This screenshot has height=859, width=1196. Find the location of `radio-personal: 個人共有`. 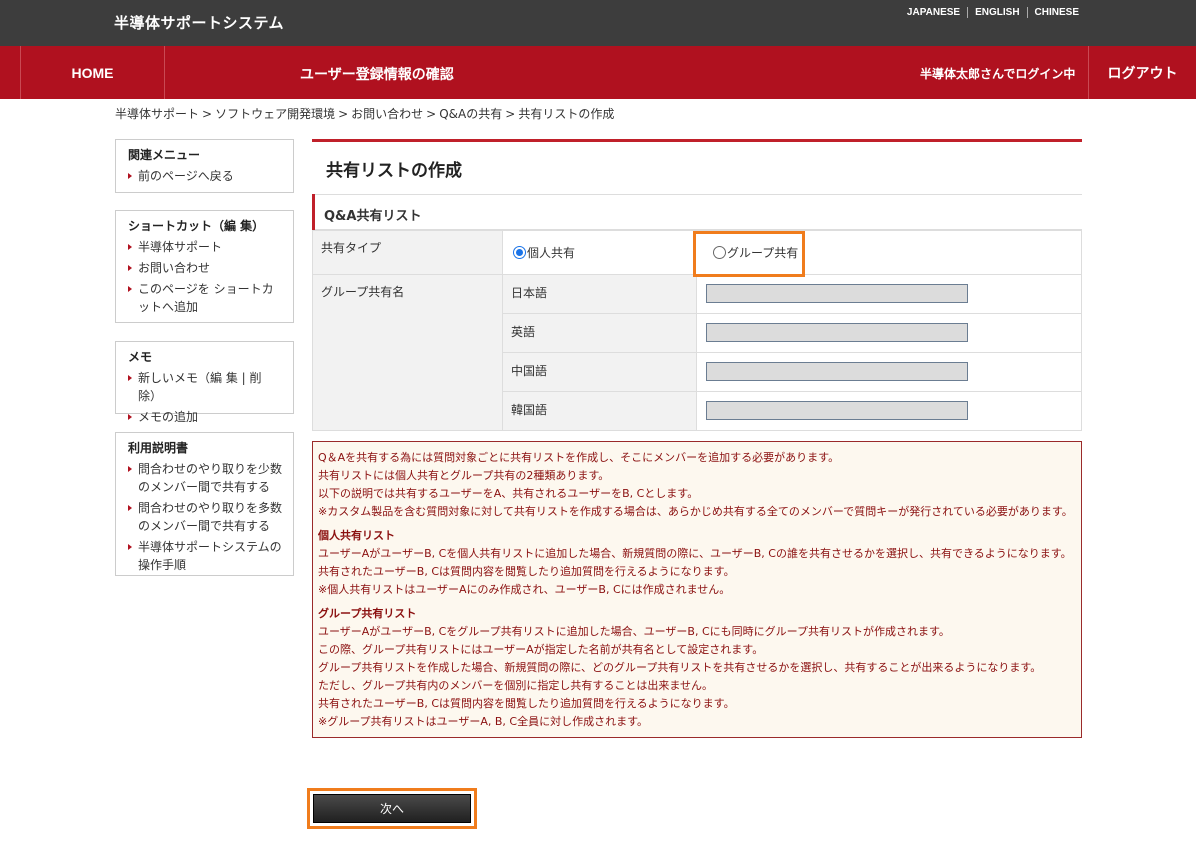

radio-personal: 個人共有 is located at coordinates (544, 252).